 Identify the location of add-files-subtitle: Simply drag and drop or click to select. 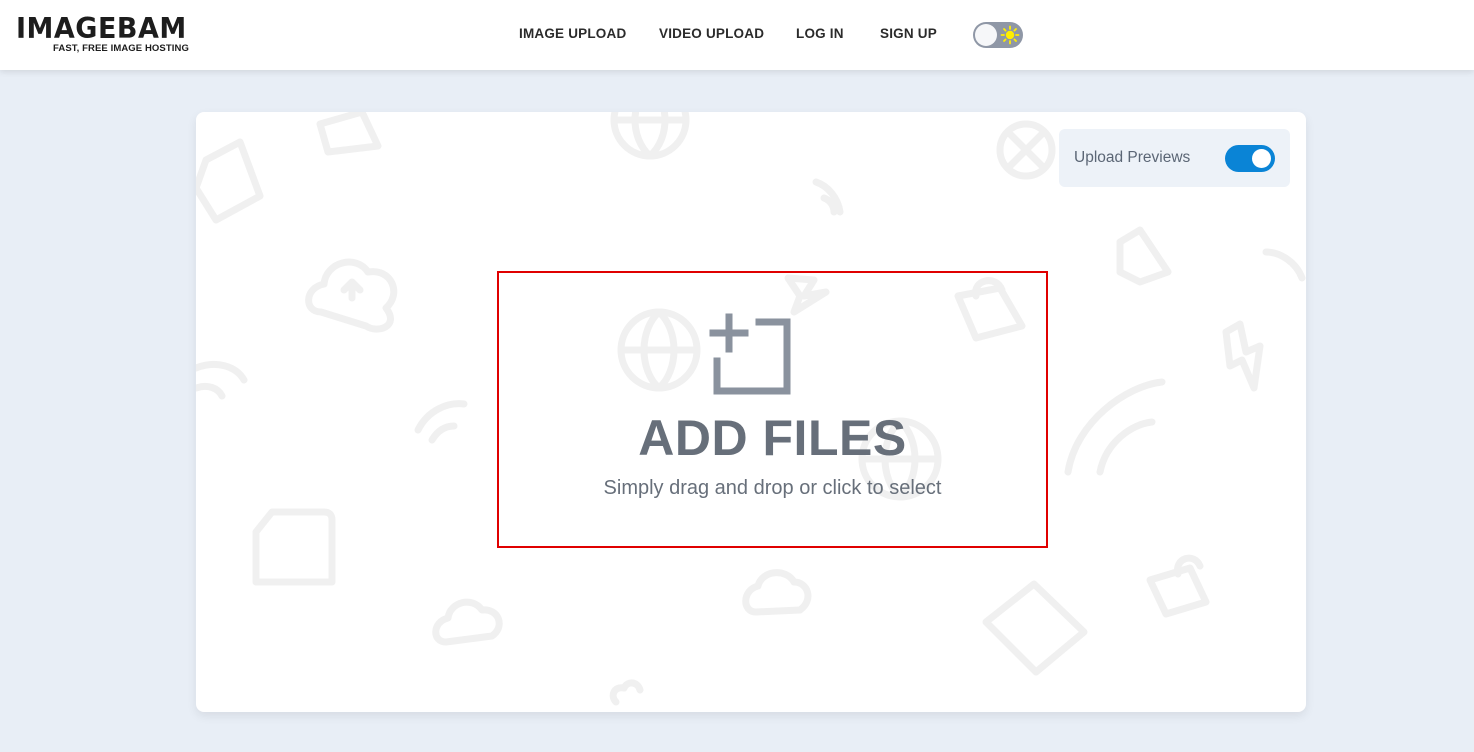
(772, 488).